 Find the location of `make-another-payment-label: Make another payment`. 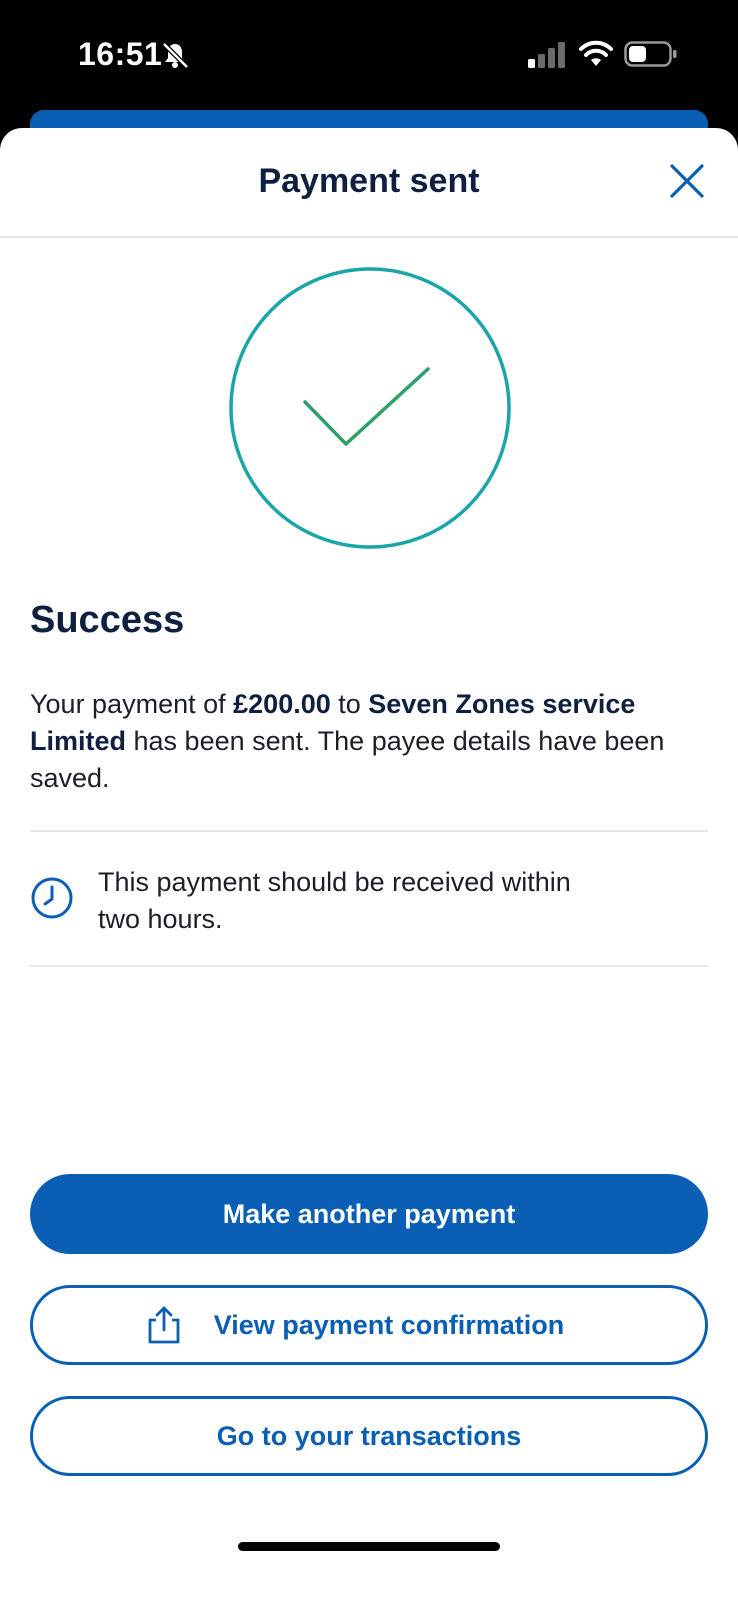

make-another-payment-label: Make another payment is located at coordinates (369, 1213).